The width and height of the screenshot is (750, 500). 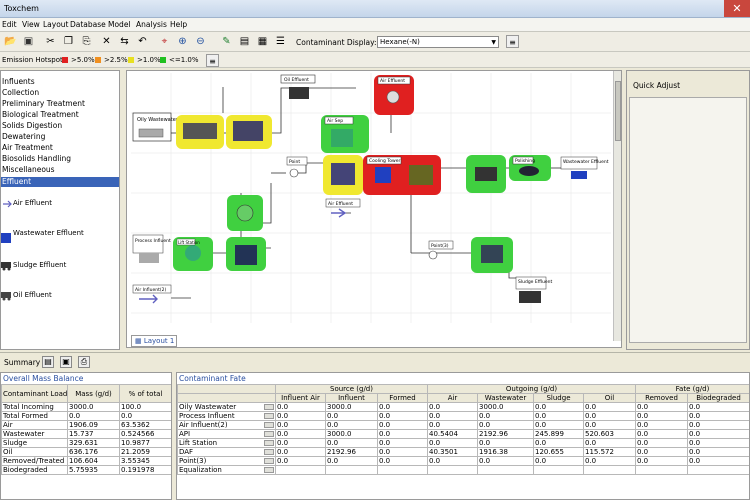 I want to click on node-daf, so click(x=249, y=132).